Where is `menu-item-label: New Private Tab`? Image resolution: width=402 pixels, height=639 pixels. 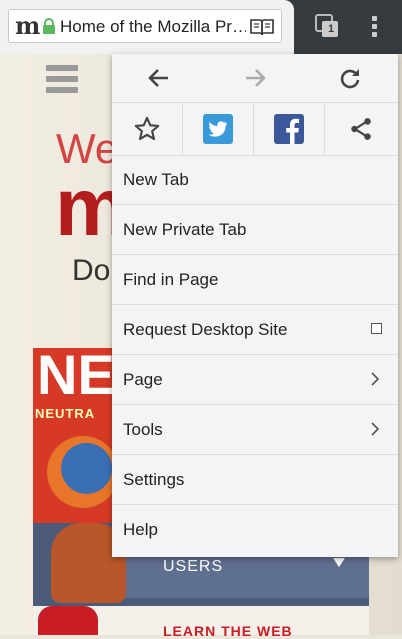
menu-item-label: New Private Tab is located at coordinates (185, 229).